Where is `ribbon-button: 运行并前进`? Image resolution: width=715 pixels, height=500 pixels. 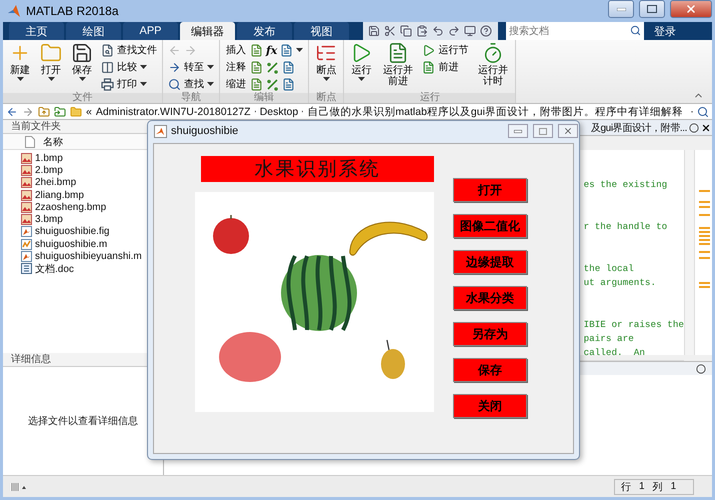
ribbon-button: 运行并前进 is located at coordinates (397, 64).